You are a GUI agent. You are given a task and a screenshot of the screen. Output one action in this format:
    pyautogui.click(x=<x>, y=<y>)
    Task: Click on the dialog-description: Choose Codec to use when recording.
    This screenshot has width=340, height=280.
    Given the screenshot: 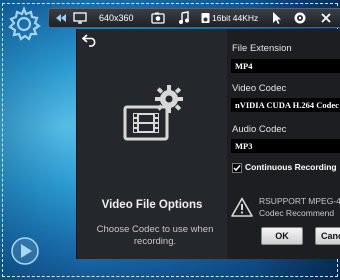 What is the action you would take?
    pyautogui.click(x=155, y=235)
    